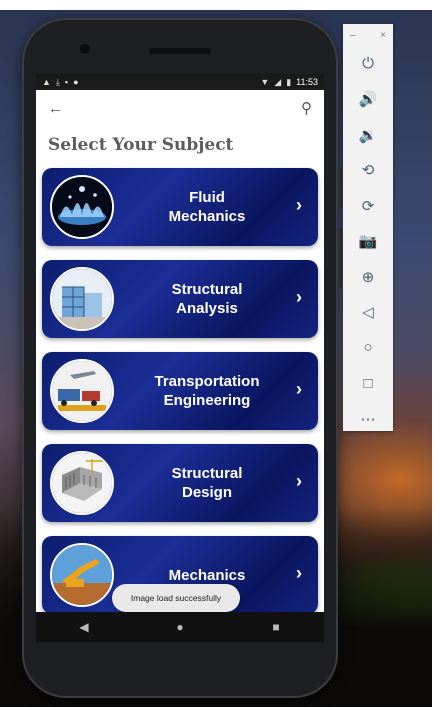 The width and height of the screenshot is (440, 707). I want to click on battery-icon: ▮, so click(289, 81).